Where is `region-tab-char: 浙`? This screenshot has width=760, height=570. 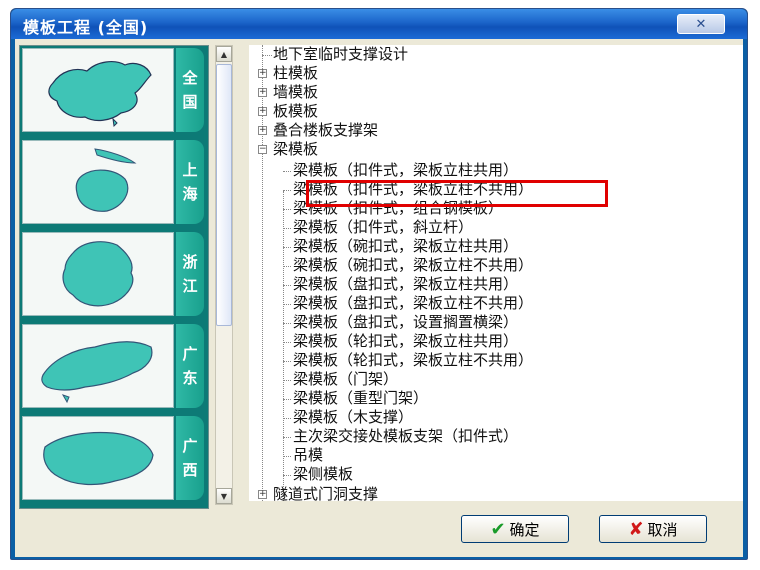
region-tab-char: 浙 is located at coordinates (190, 262).